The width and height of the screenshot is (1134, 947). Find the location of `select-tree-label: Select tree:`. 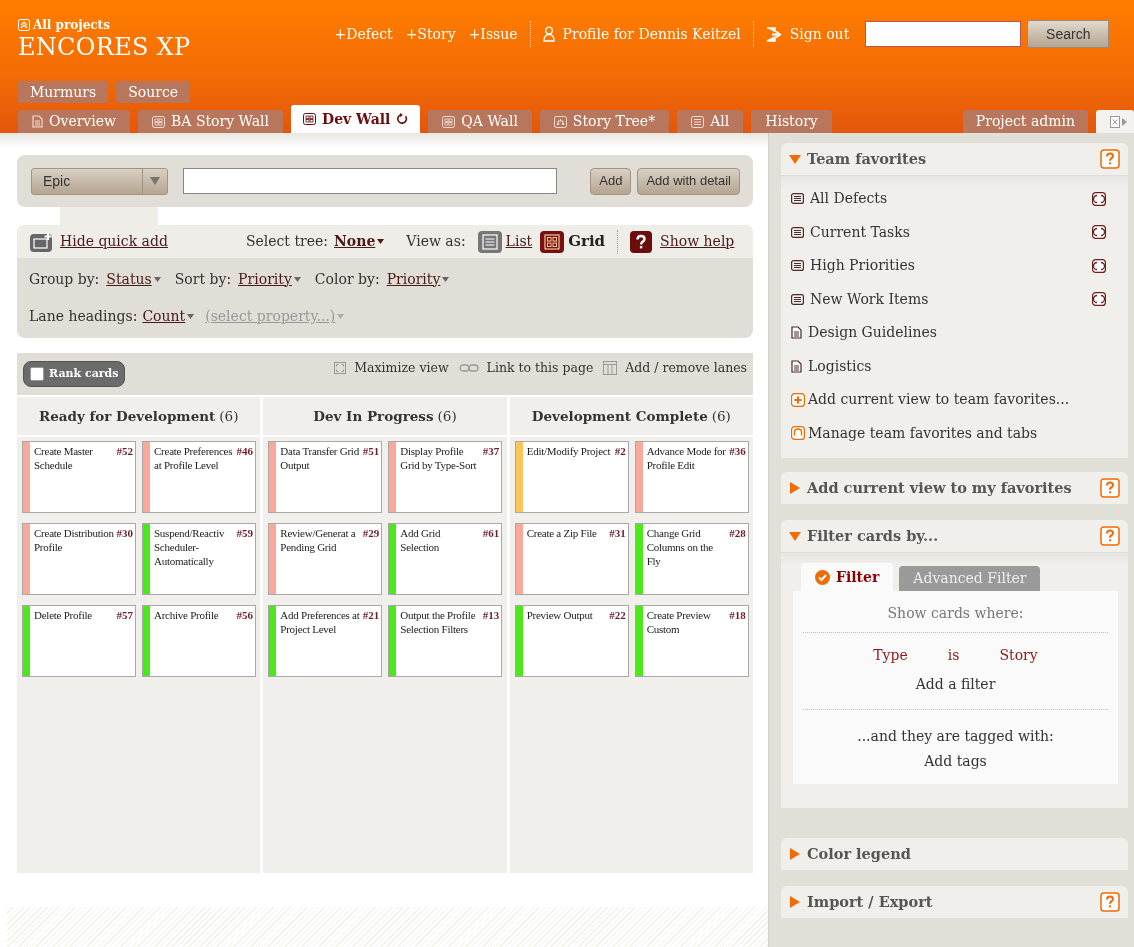

select-tree-label: Select tree: is located at coordinates (287, 241).